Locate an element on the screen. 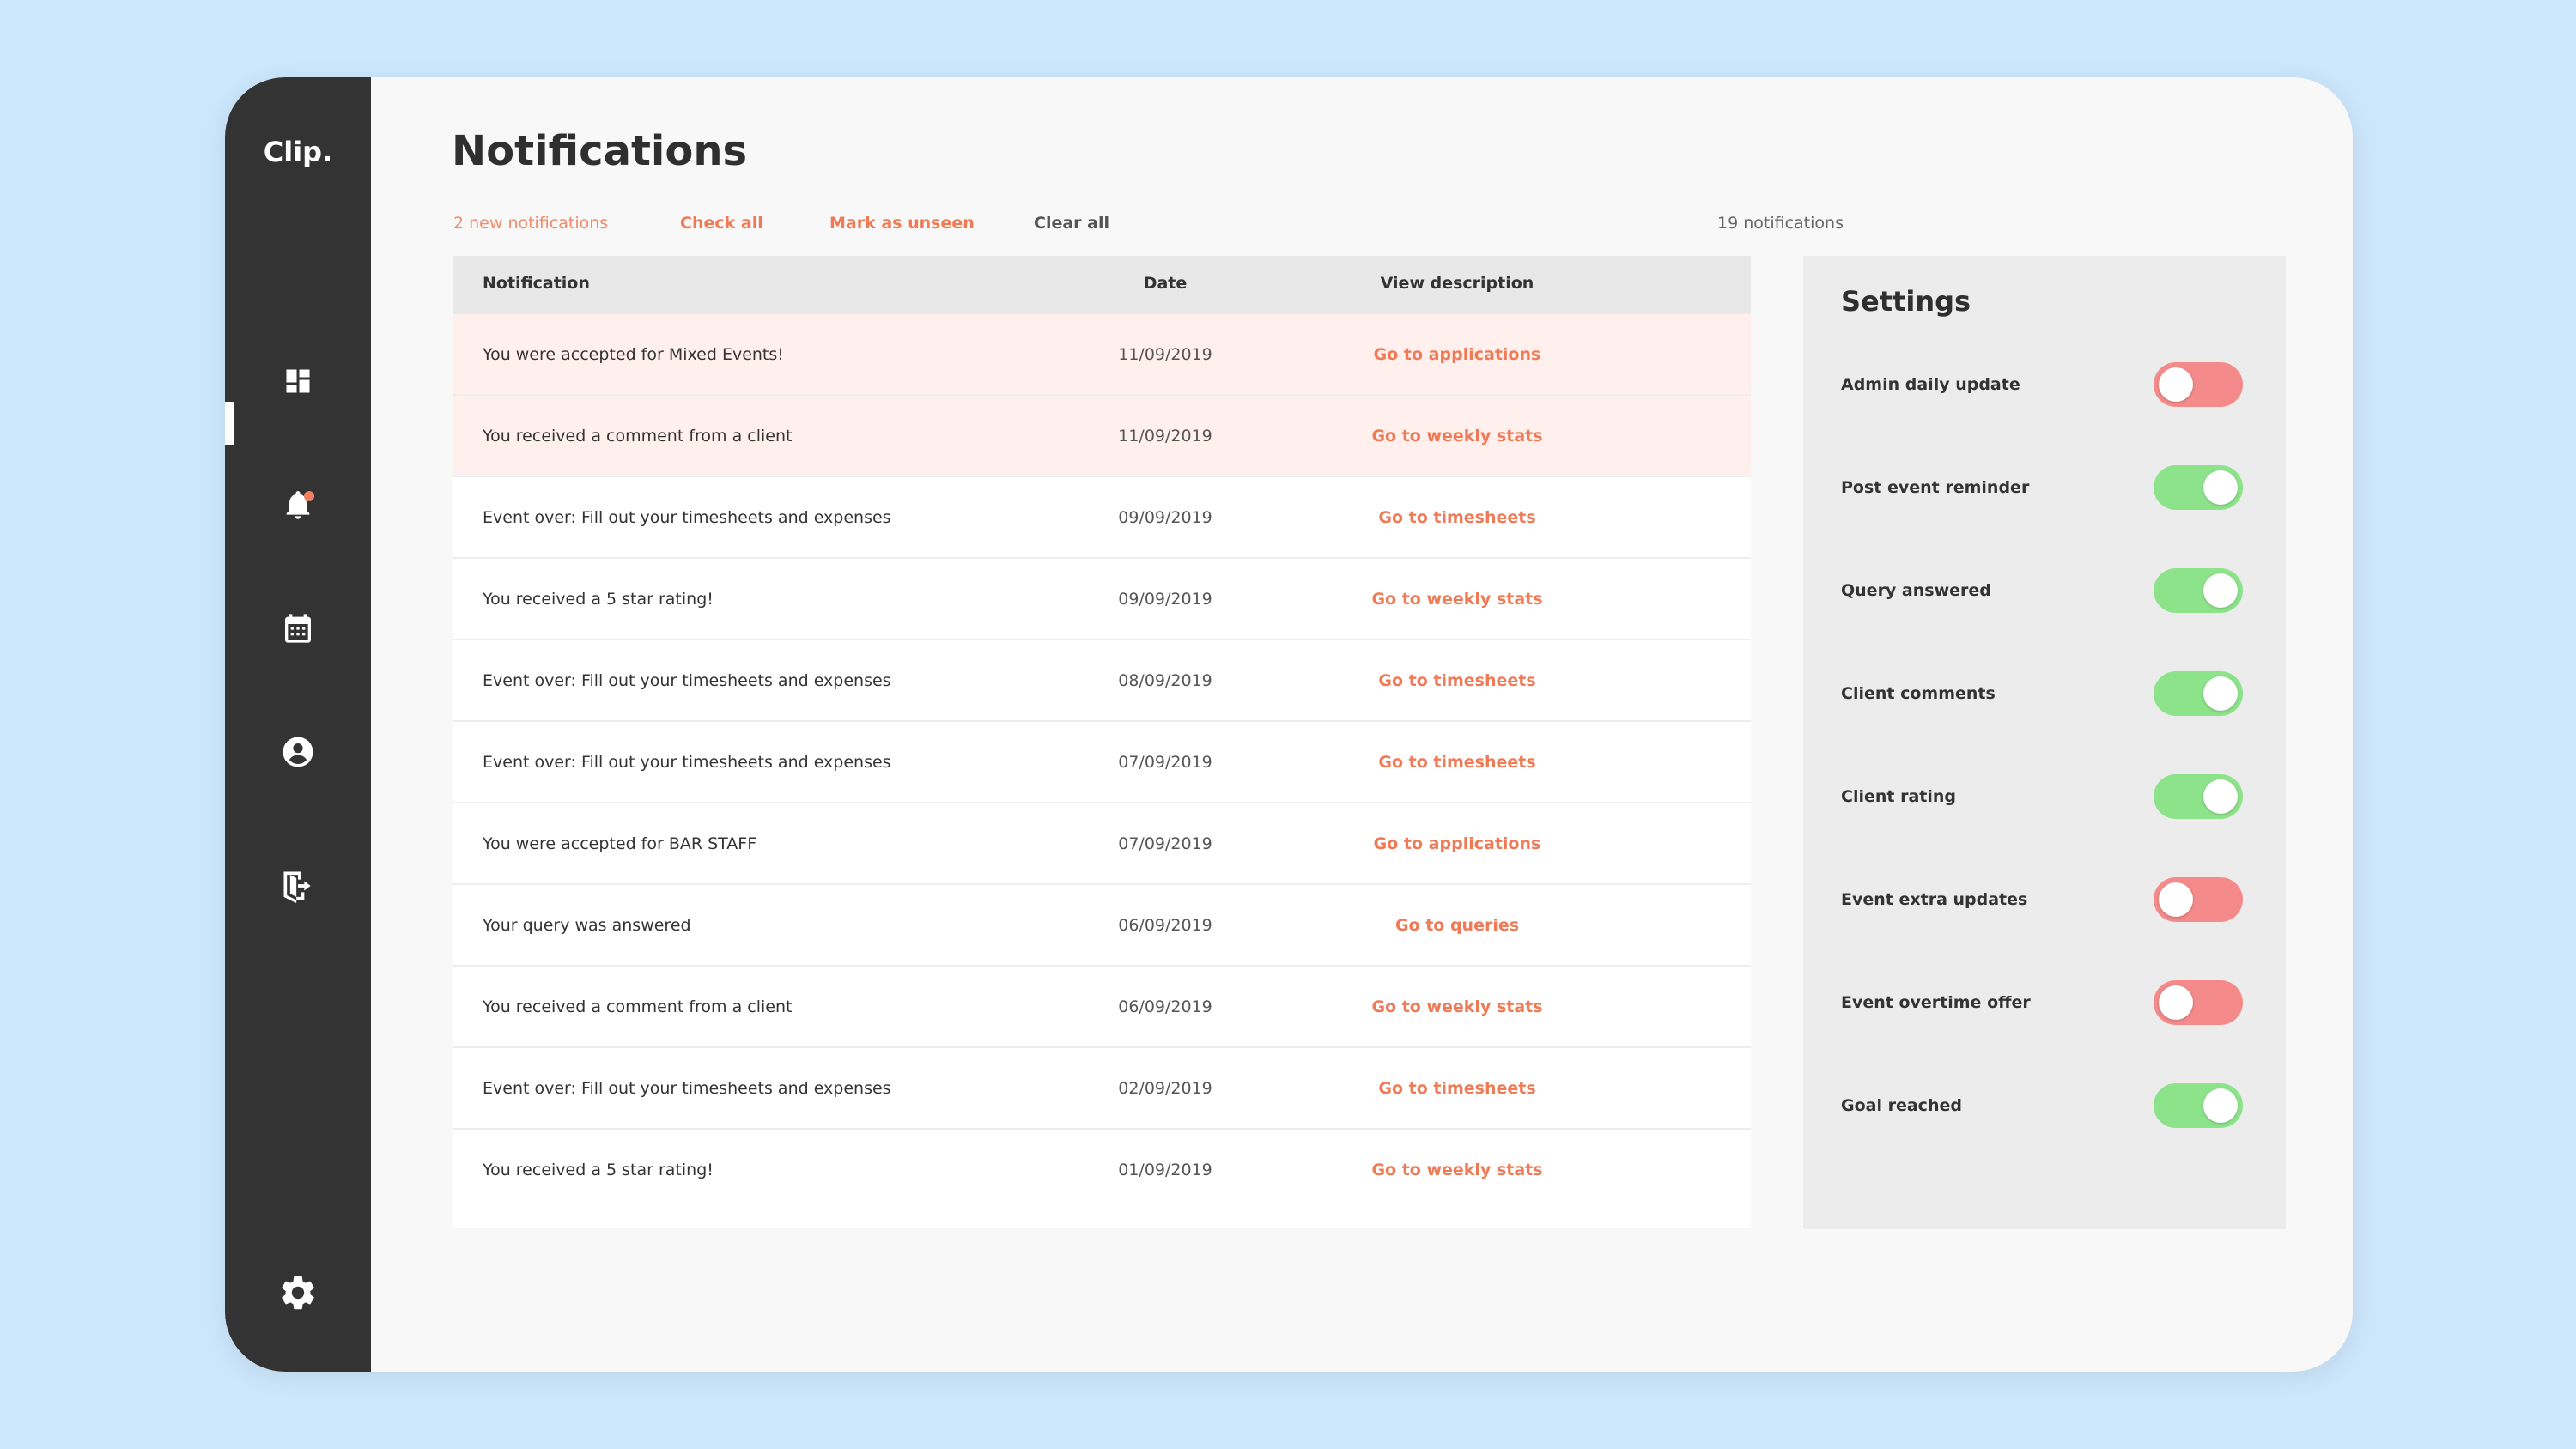 Image resolution: width=2576 pixels, height=1449 pixels. gear-icon is located at coordinates (298, 1293).